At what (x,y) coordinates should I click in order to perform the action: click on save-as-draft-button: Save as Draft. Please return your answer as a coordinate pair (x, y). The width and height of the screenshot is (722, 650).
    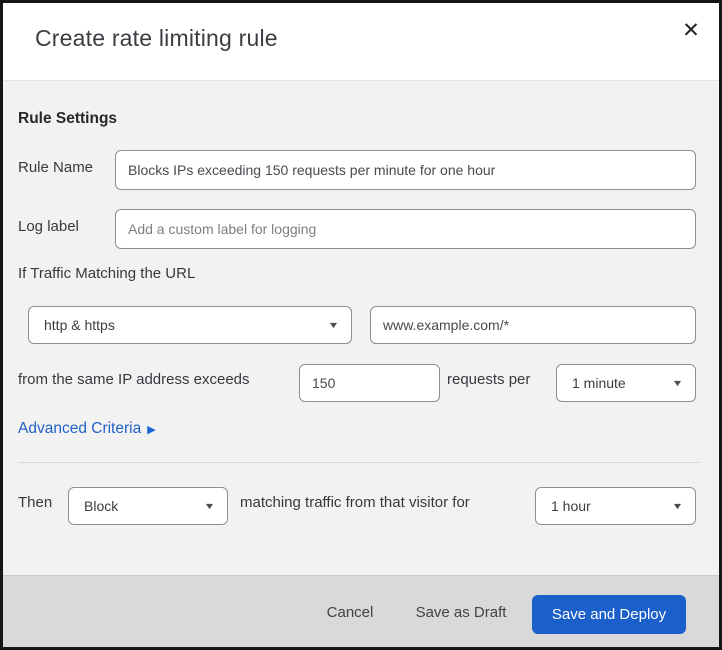
    Looking at the image, I should click on (461, 612).